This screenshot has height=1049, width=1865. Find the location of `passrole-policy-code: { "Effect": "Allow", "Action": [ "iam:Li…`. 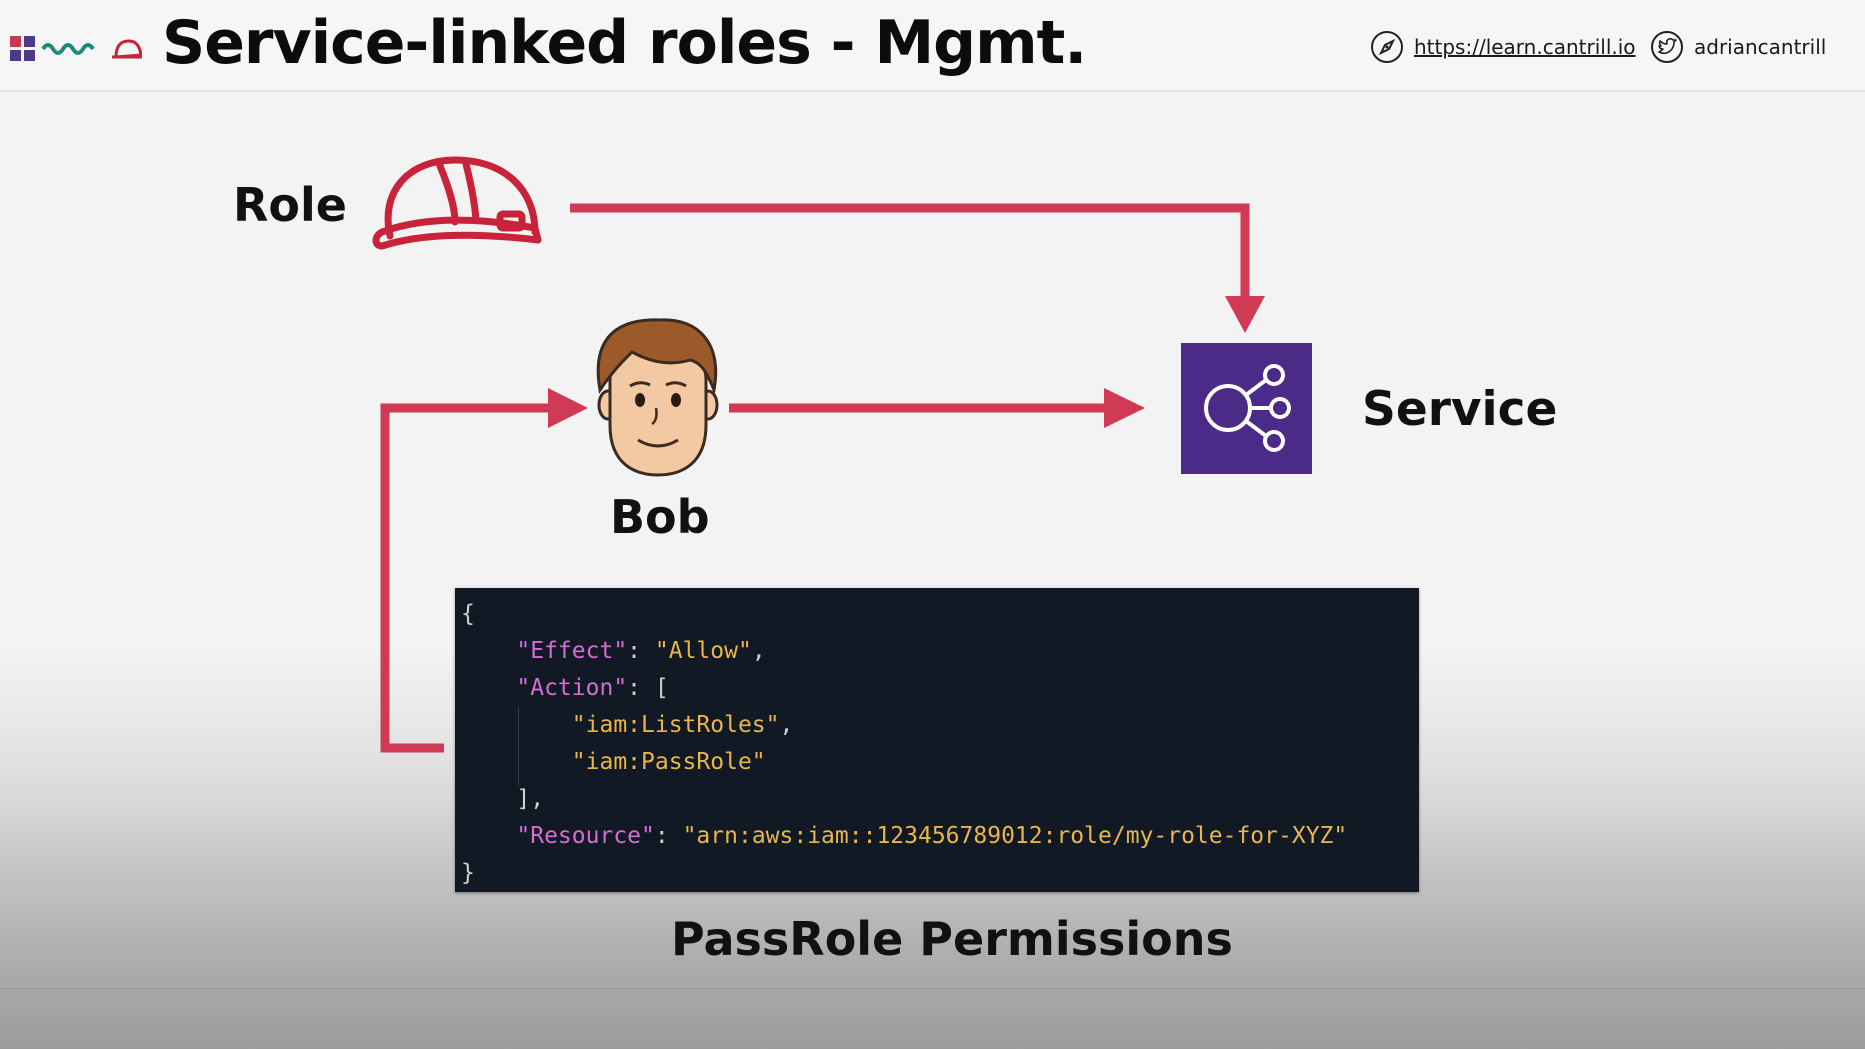

passrole-policy-code: { "Effect": "Allow", "Action": [ "iam:Li… is located at coordinates (937, 740).